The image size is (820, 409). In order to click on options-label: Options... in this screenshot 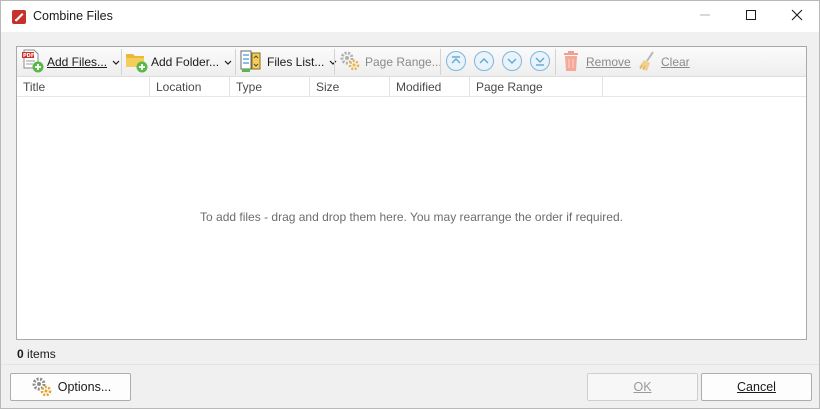, I will do `click(84, 387)`.